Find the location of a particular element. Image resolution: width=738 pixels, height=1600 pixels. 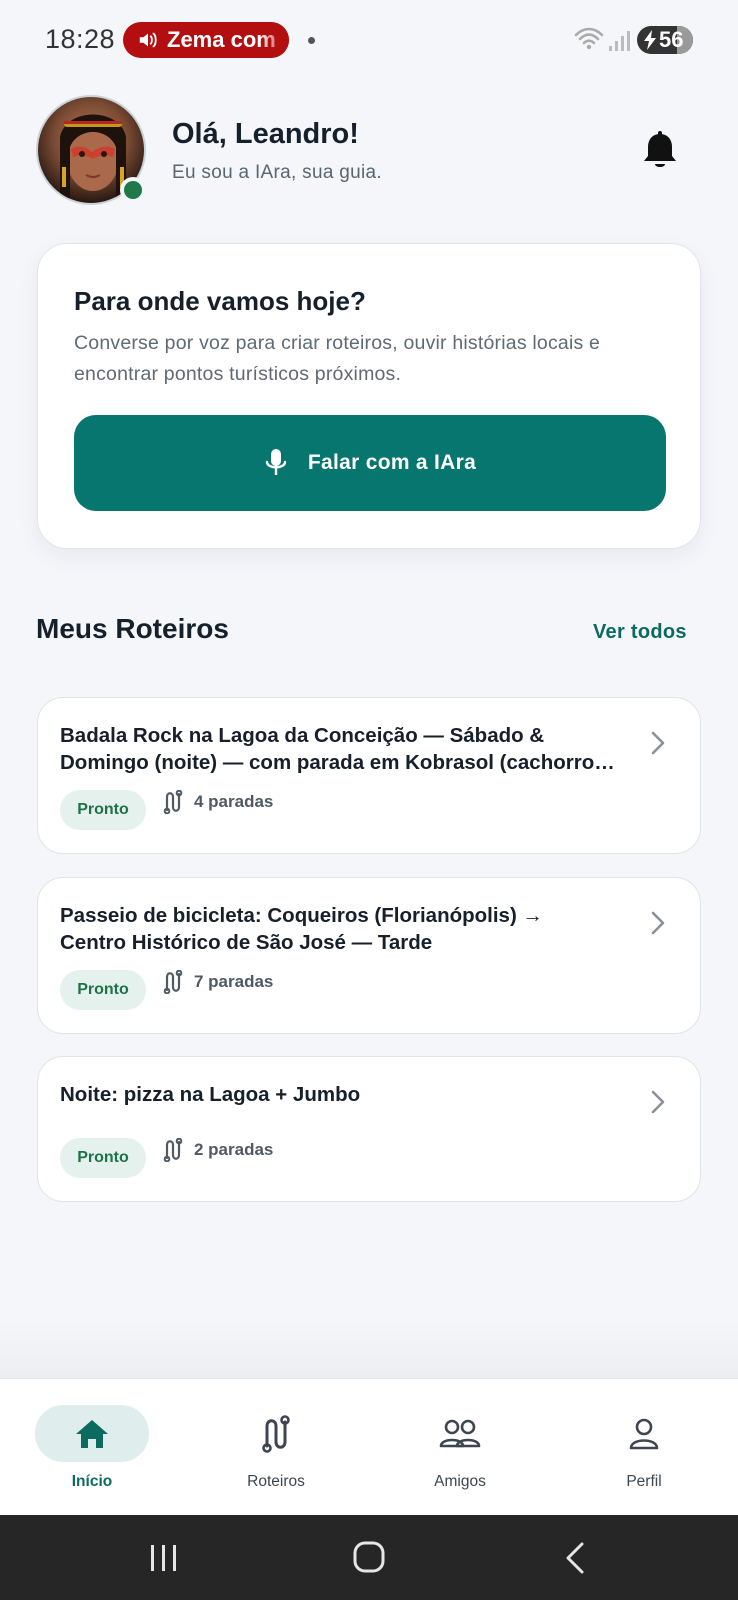

status-time: 18:28 is located at coordinates (80, 39).